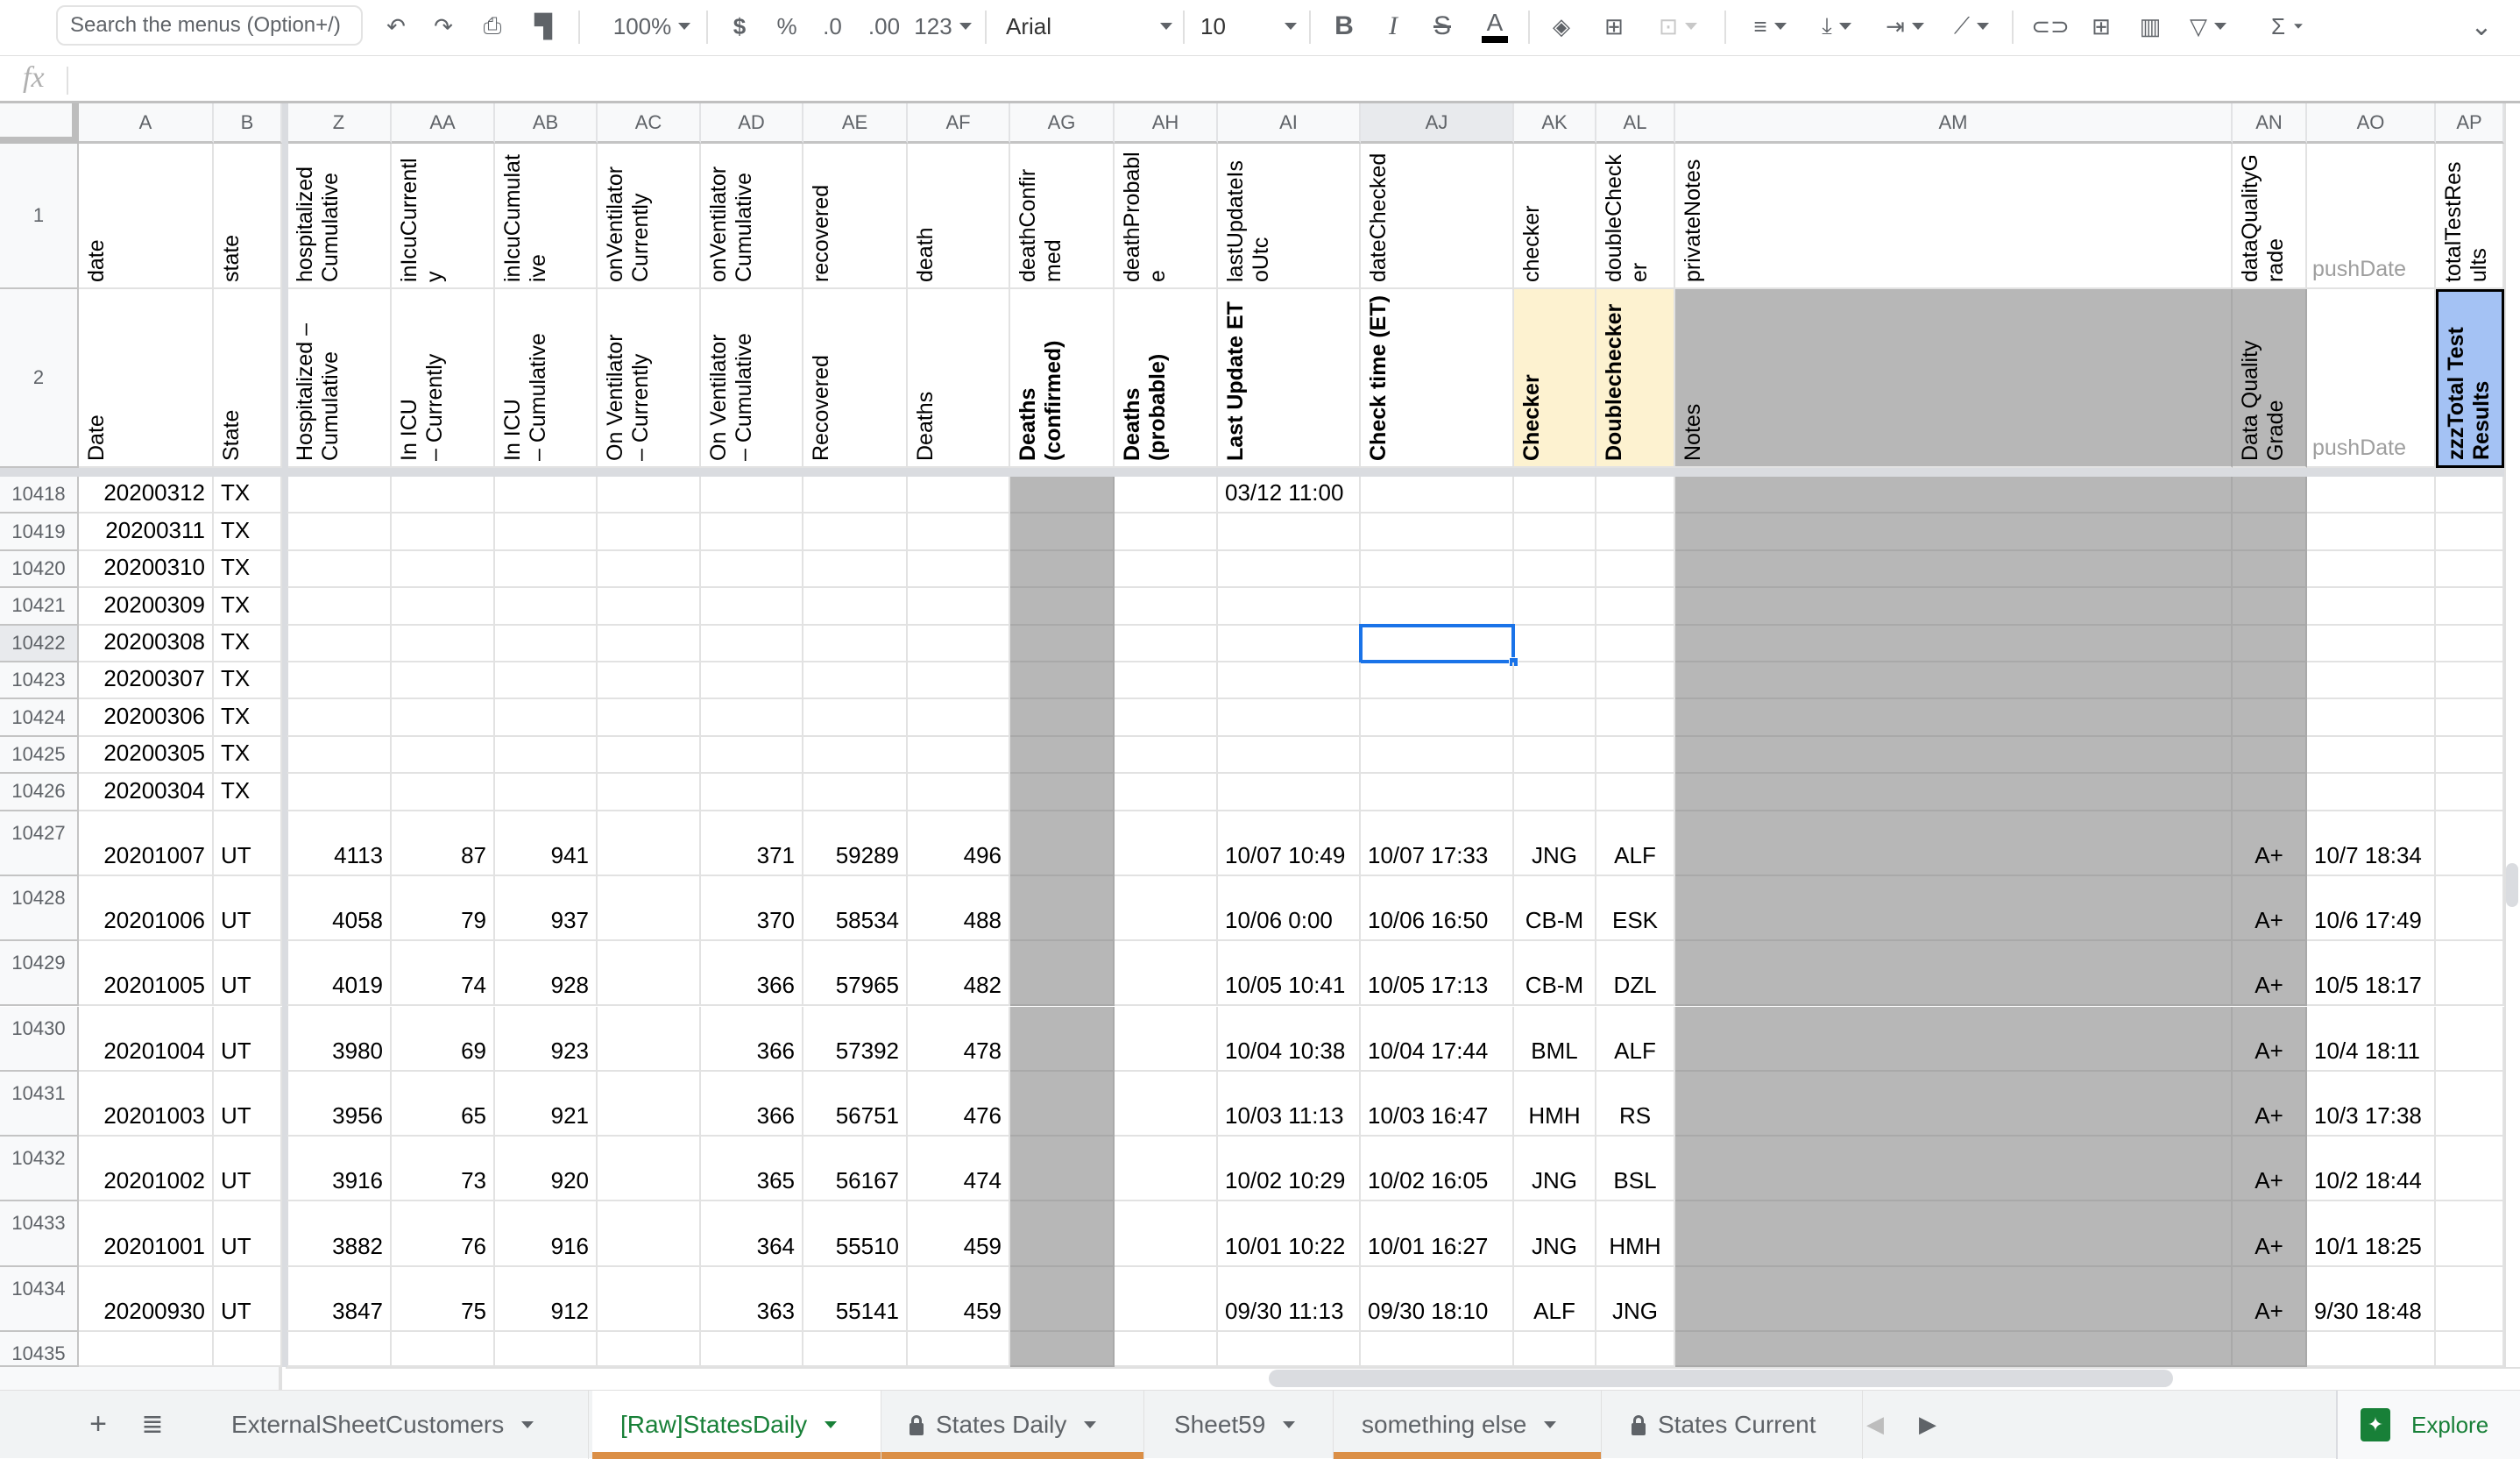 This screenshot has height=1459, width=2520. I want to click on header-cell: onVentilator Currently, so click(649, 216).